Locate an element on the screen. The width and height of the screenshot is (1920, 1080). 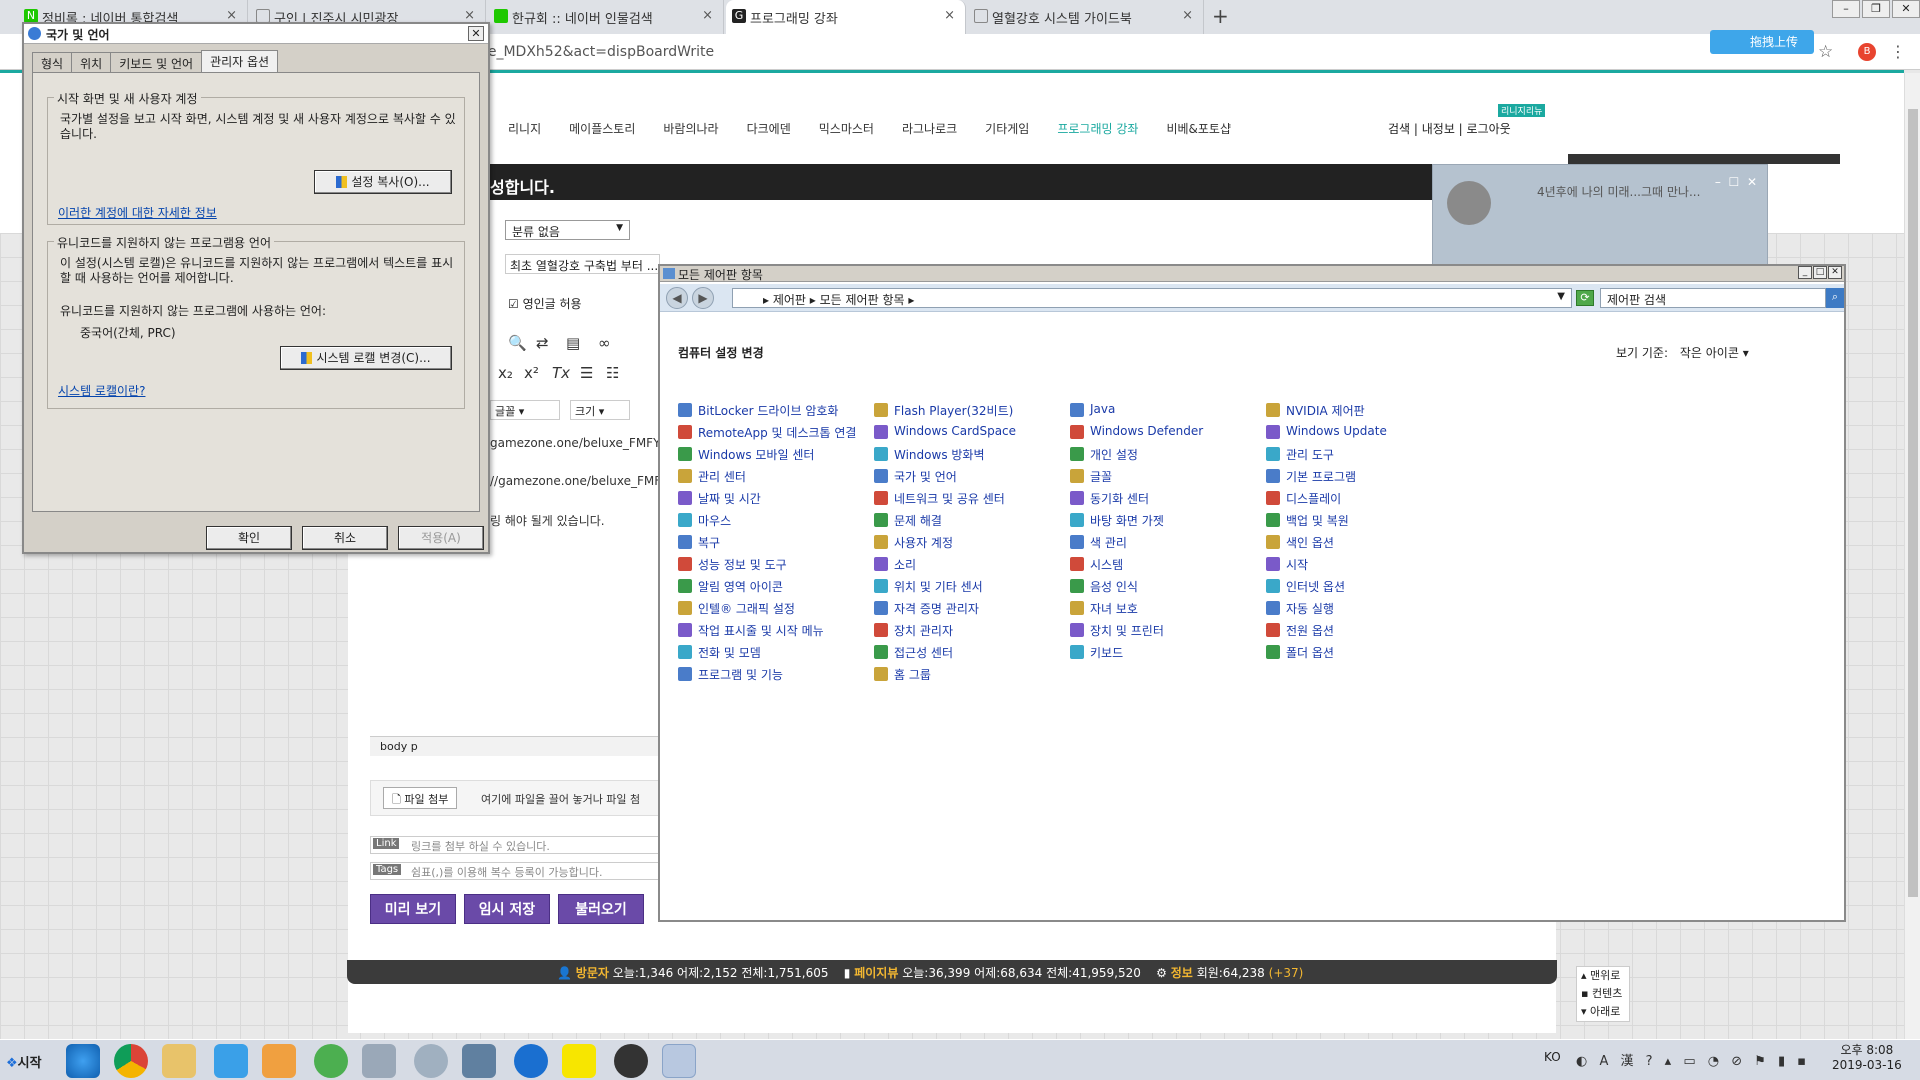
user-menu: 검색 | 내정보 | 로그아웃 is located at coordinates (1449, 128).